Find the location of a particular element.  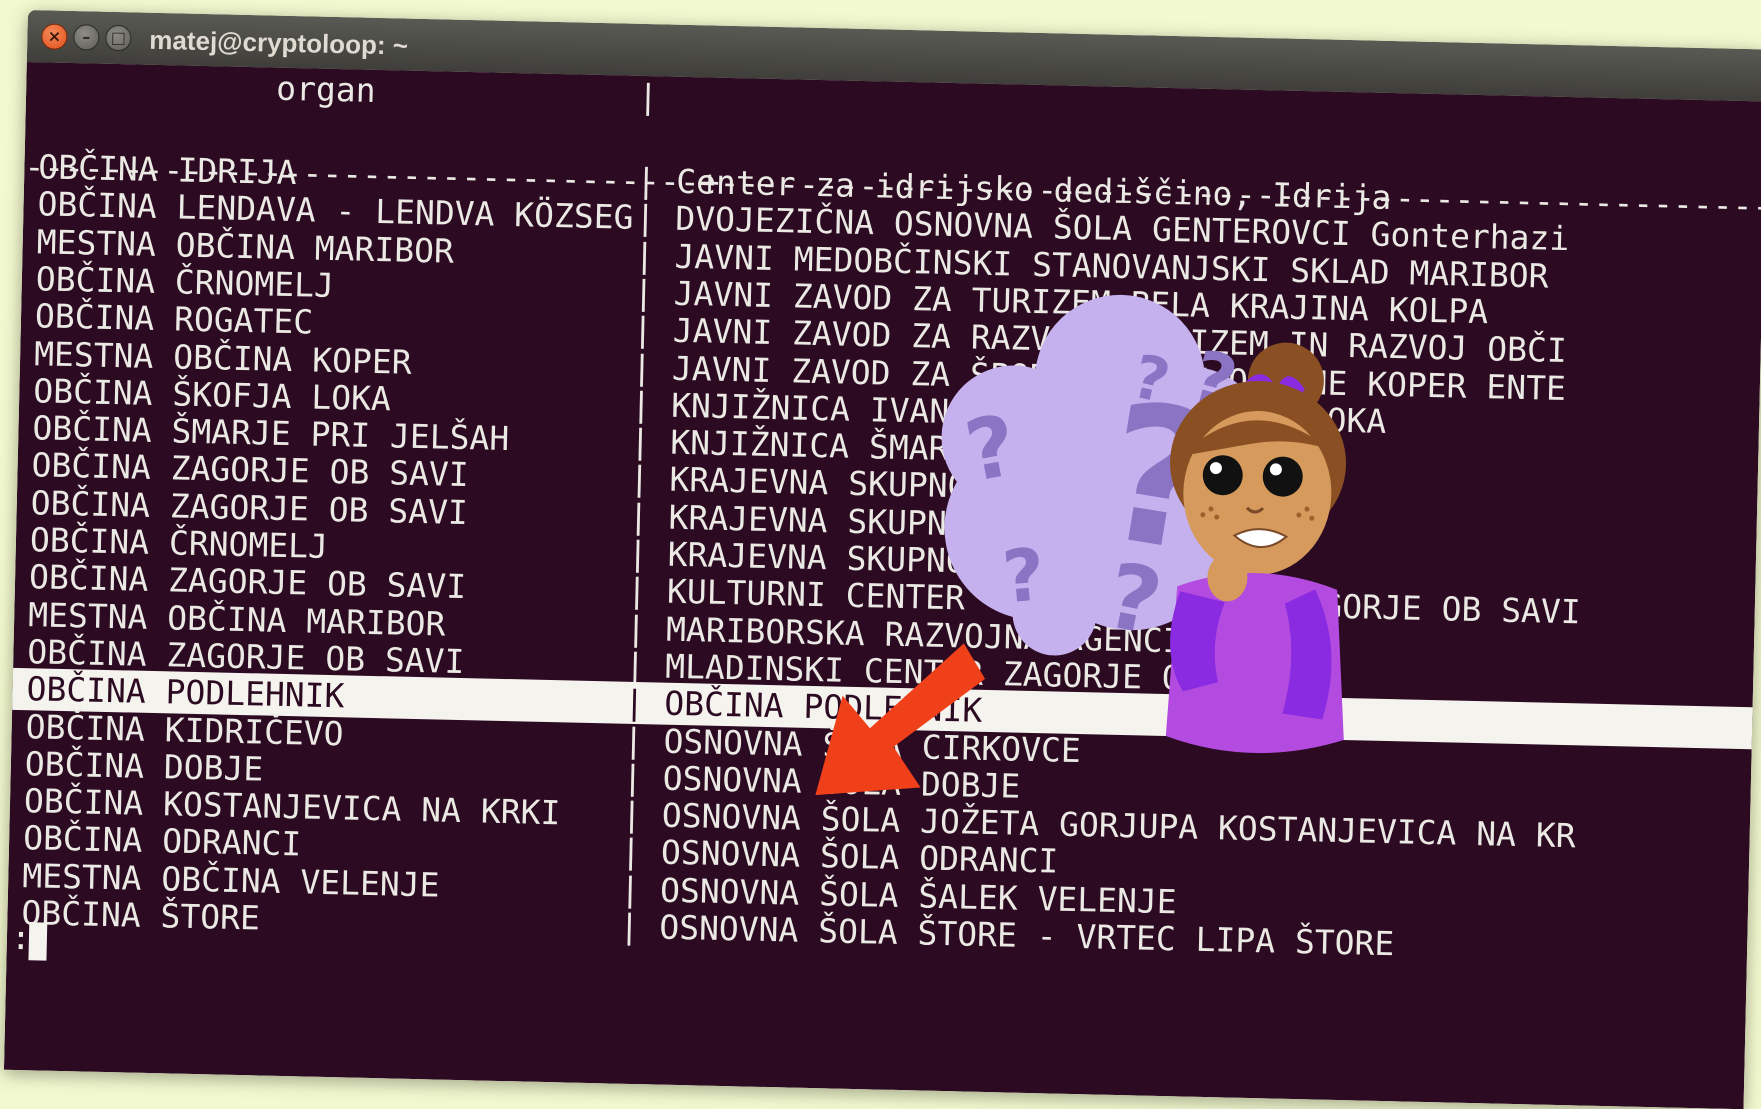

minimize-icon: – is located at coordinates (86, 37).